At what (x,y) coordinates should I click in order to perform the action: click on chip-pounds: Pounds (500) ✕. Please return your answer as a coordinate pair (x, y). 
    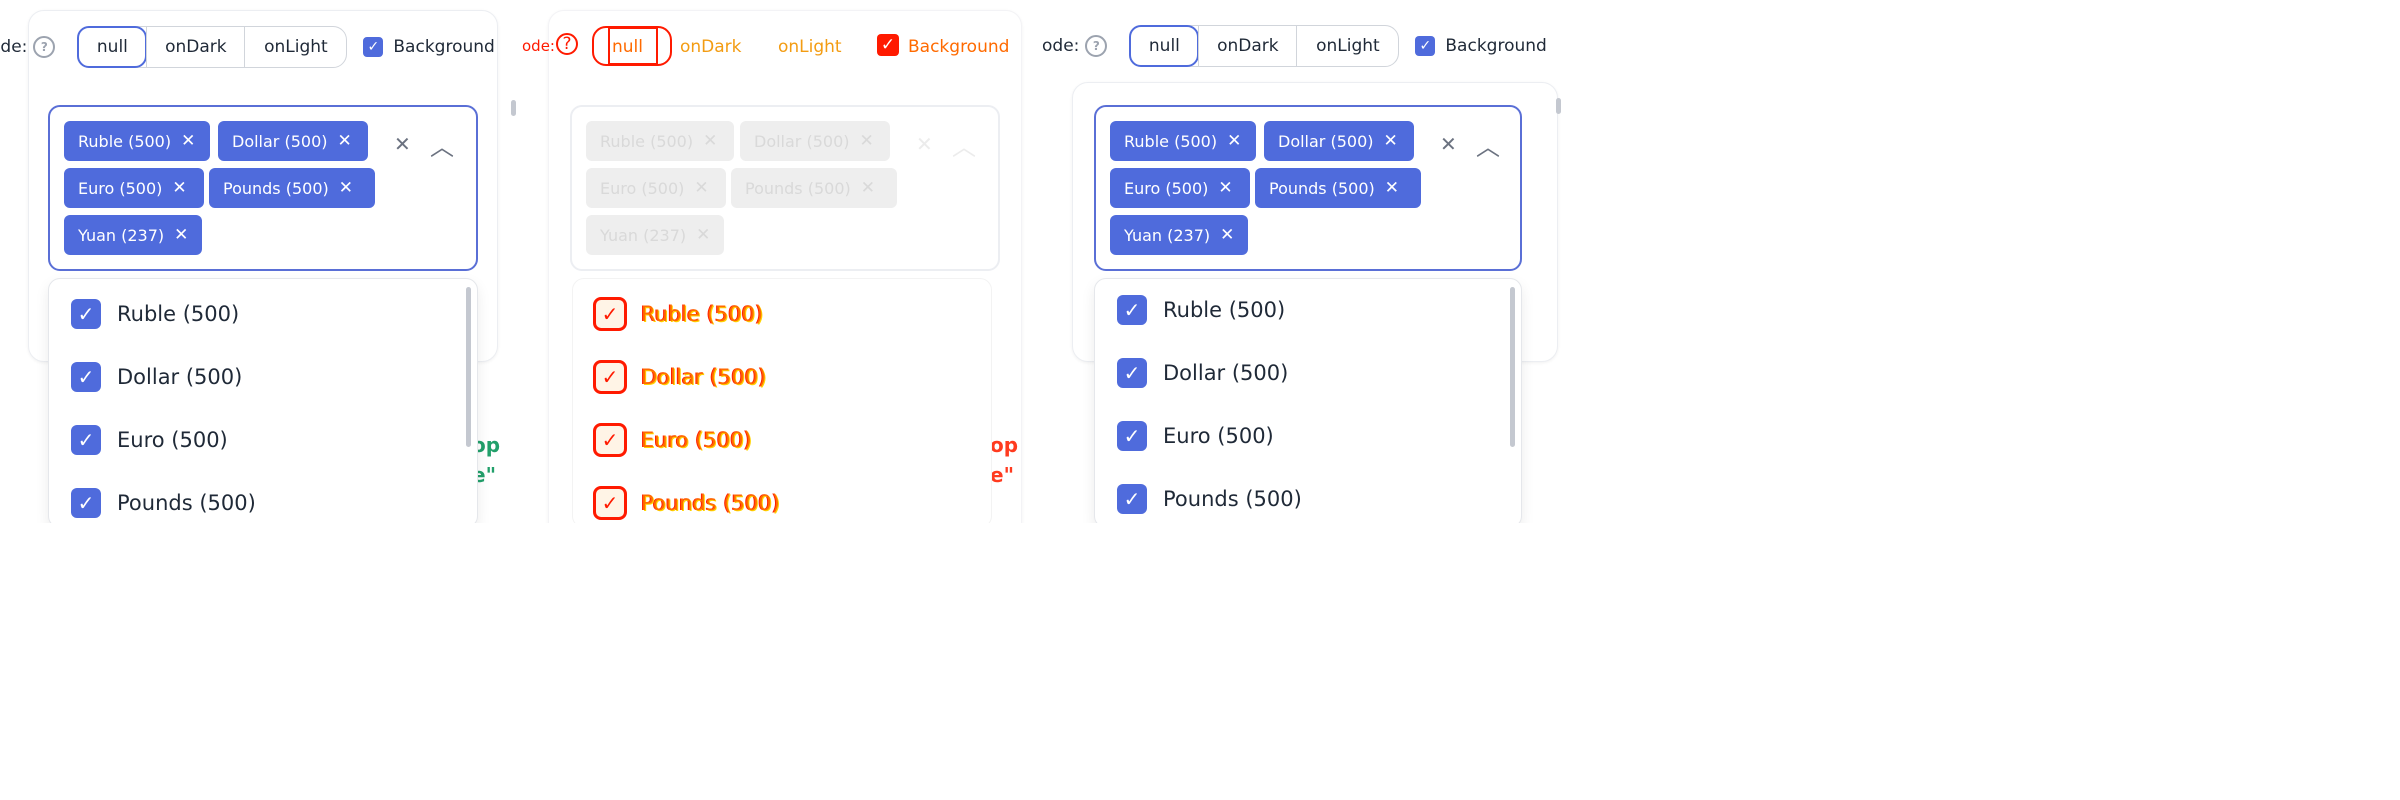
    Looking at the image, I should click on (292, 188).